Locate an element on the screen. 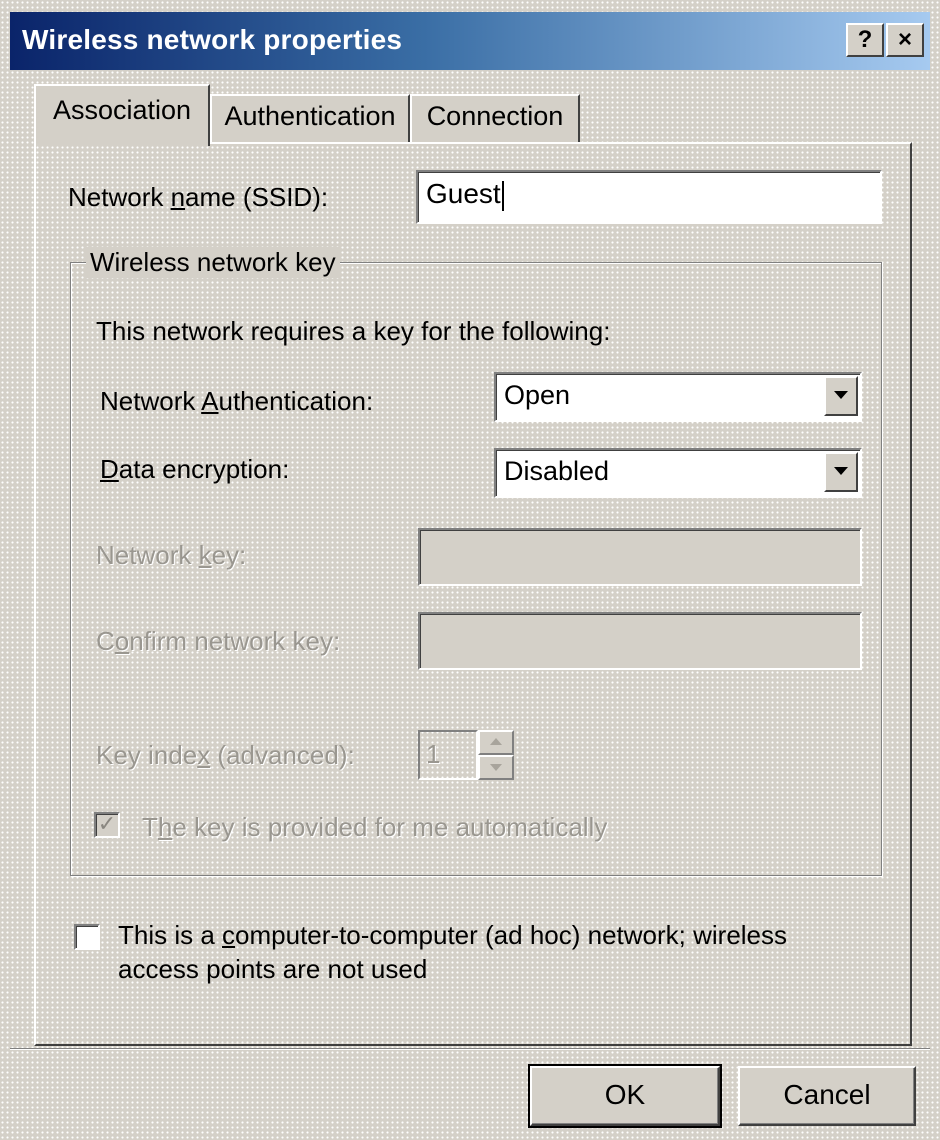  auto-key-label-accel: h is located at coordinates (165, 827).